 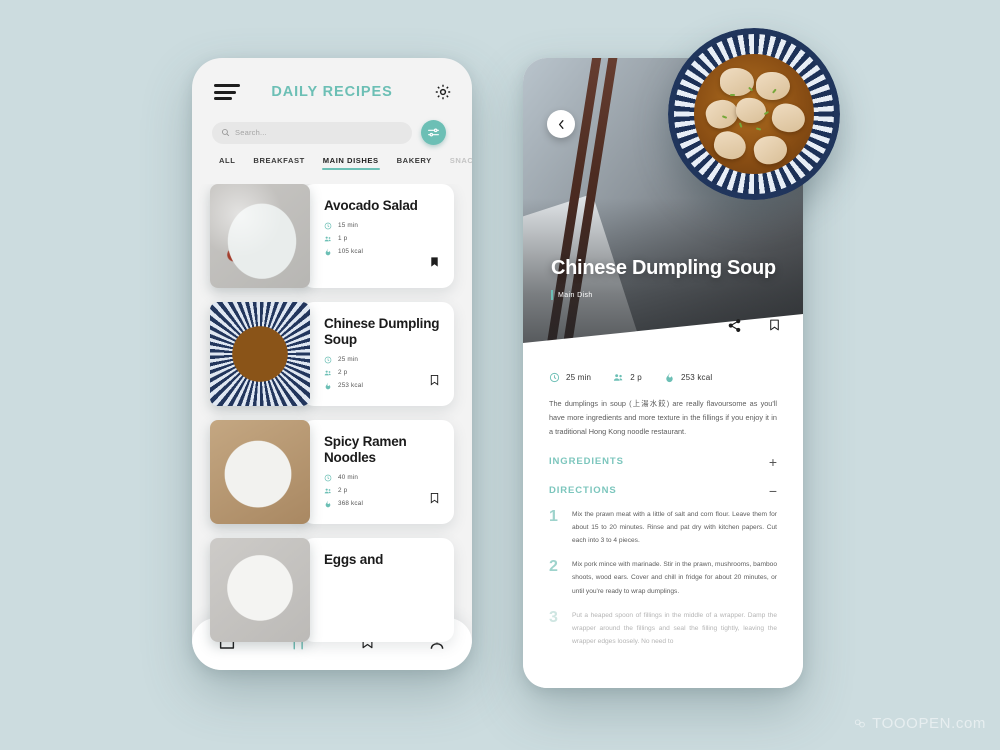 What do you see at coordinates (773, 462) in the screenshot?
I see `expand-toggle-icon: +` at bounding box center [773, 462].